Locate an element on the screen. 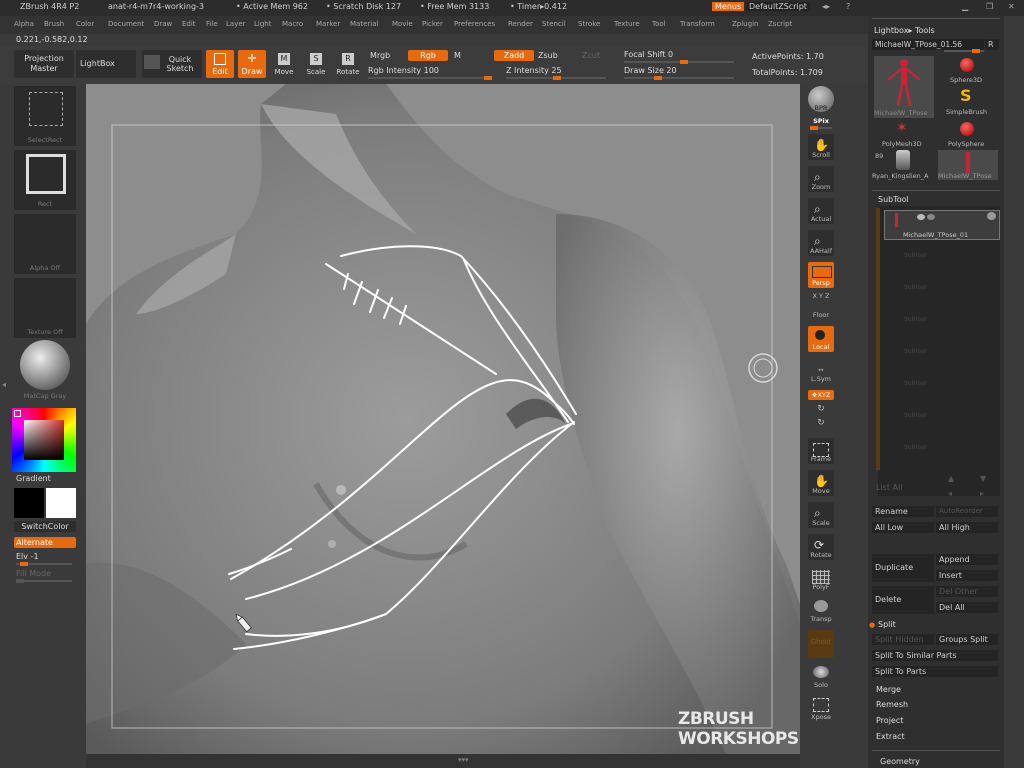  subtool-item-active: MichaelW_TPose_01 is located at coordinates (942, 225).